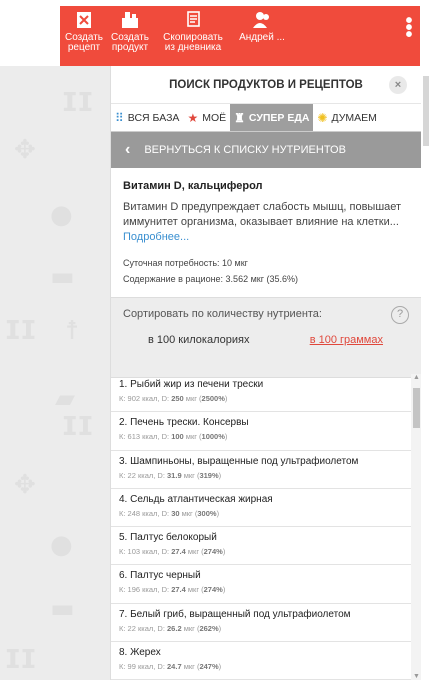 This screenshot has height=680, width=431. I want to click on tree-icon: ⠿, so click(119, 117).